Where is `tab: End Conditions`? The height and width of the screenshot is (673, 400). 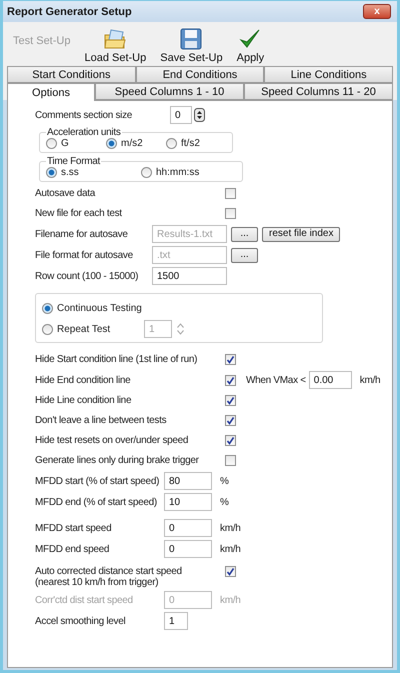 tab: End Conditions is located at coordinates (200, 74).